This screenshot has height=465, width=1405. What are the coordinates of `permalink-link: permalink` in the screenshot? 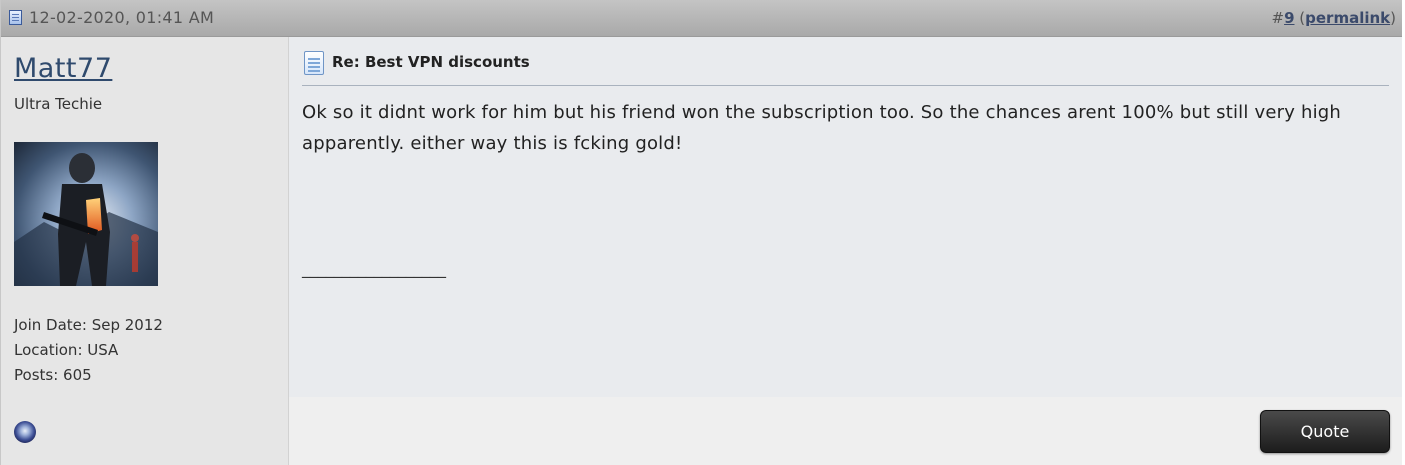 It's located at (1347, 18).